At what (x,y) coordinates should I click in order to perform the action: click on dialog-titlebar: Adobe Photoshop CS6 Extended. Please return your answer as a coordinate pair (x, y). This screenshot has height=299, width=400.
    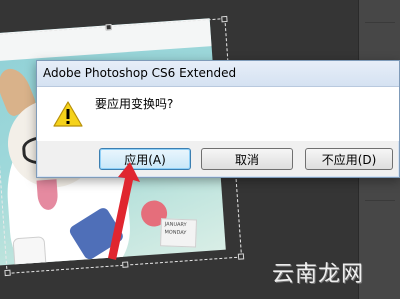
    Looking at the image, I should click on (218, 74).